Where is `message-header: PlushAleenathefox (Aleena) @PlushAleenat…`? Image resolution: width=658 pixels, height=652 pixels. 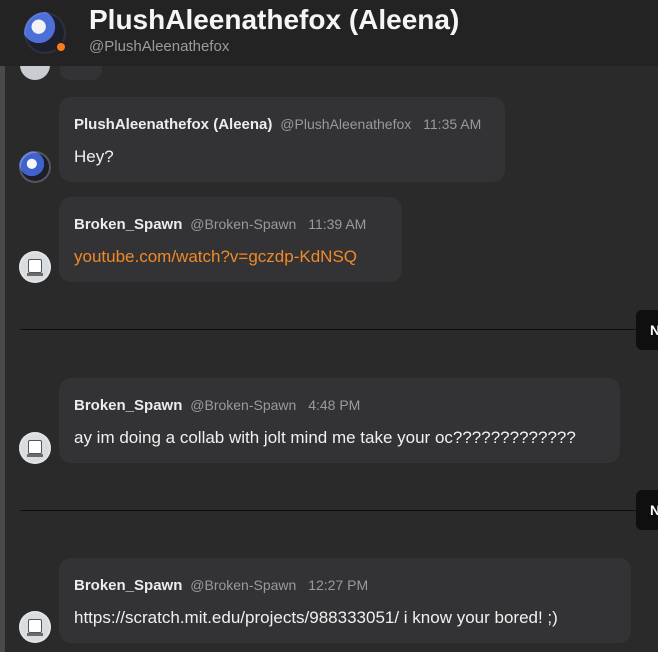
message-header: PlushAleenathefox (Aleena) @PlushAleenat… is located at coordinates (281, 124).